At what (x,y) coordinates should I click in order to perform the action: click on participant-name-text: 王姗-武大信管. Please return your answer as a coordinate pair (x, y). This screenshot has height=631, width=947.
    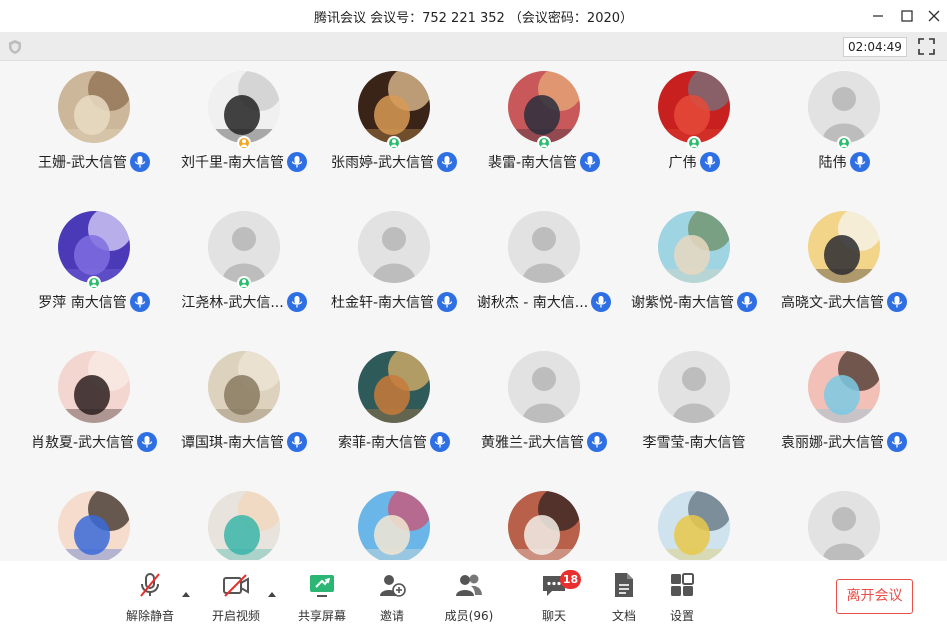
    Looking at the image, I should click on (82, 163).